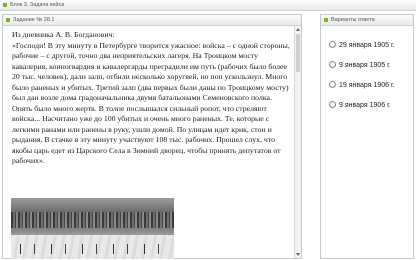  I want to click on task-title: Задание № 28.1, so click(34, 20).